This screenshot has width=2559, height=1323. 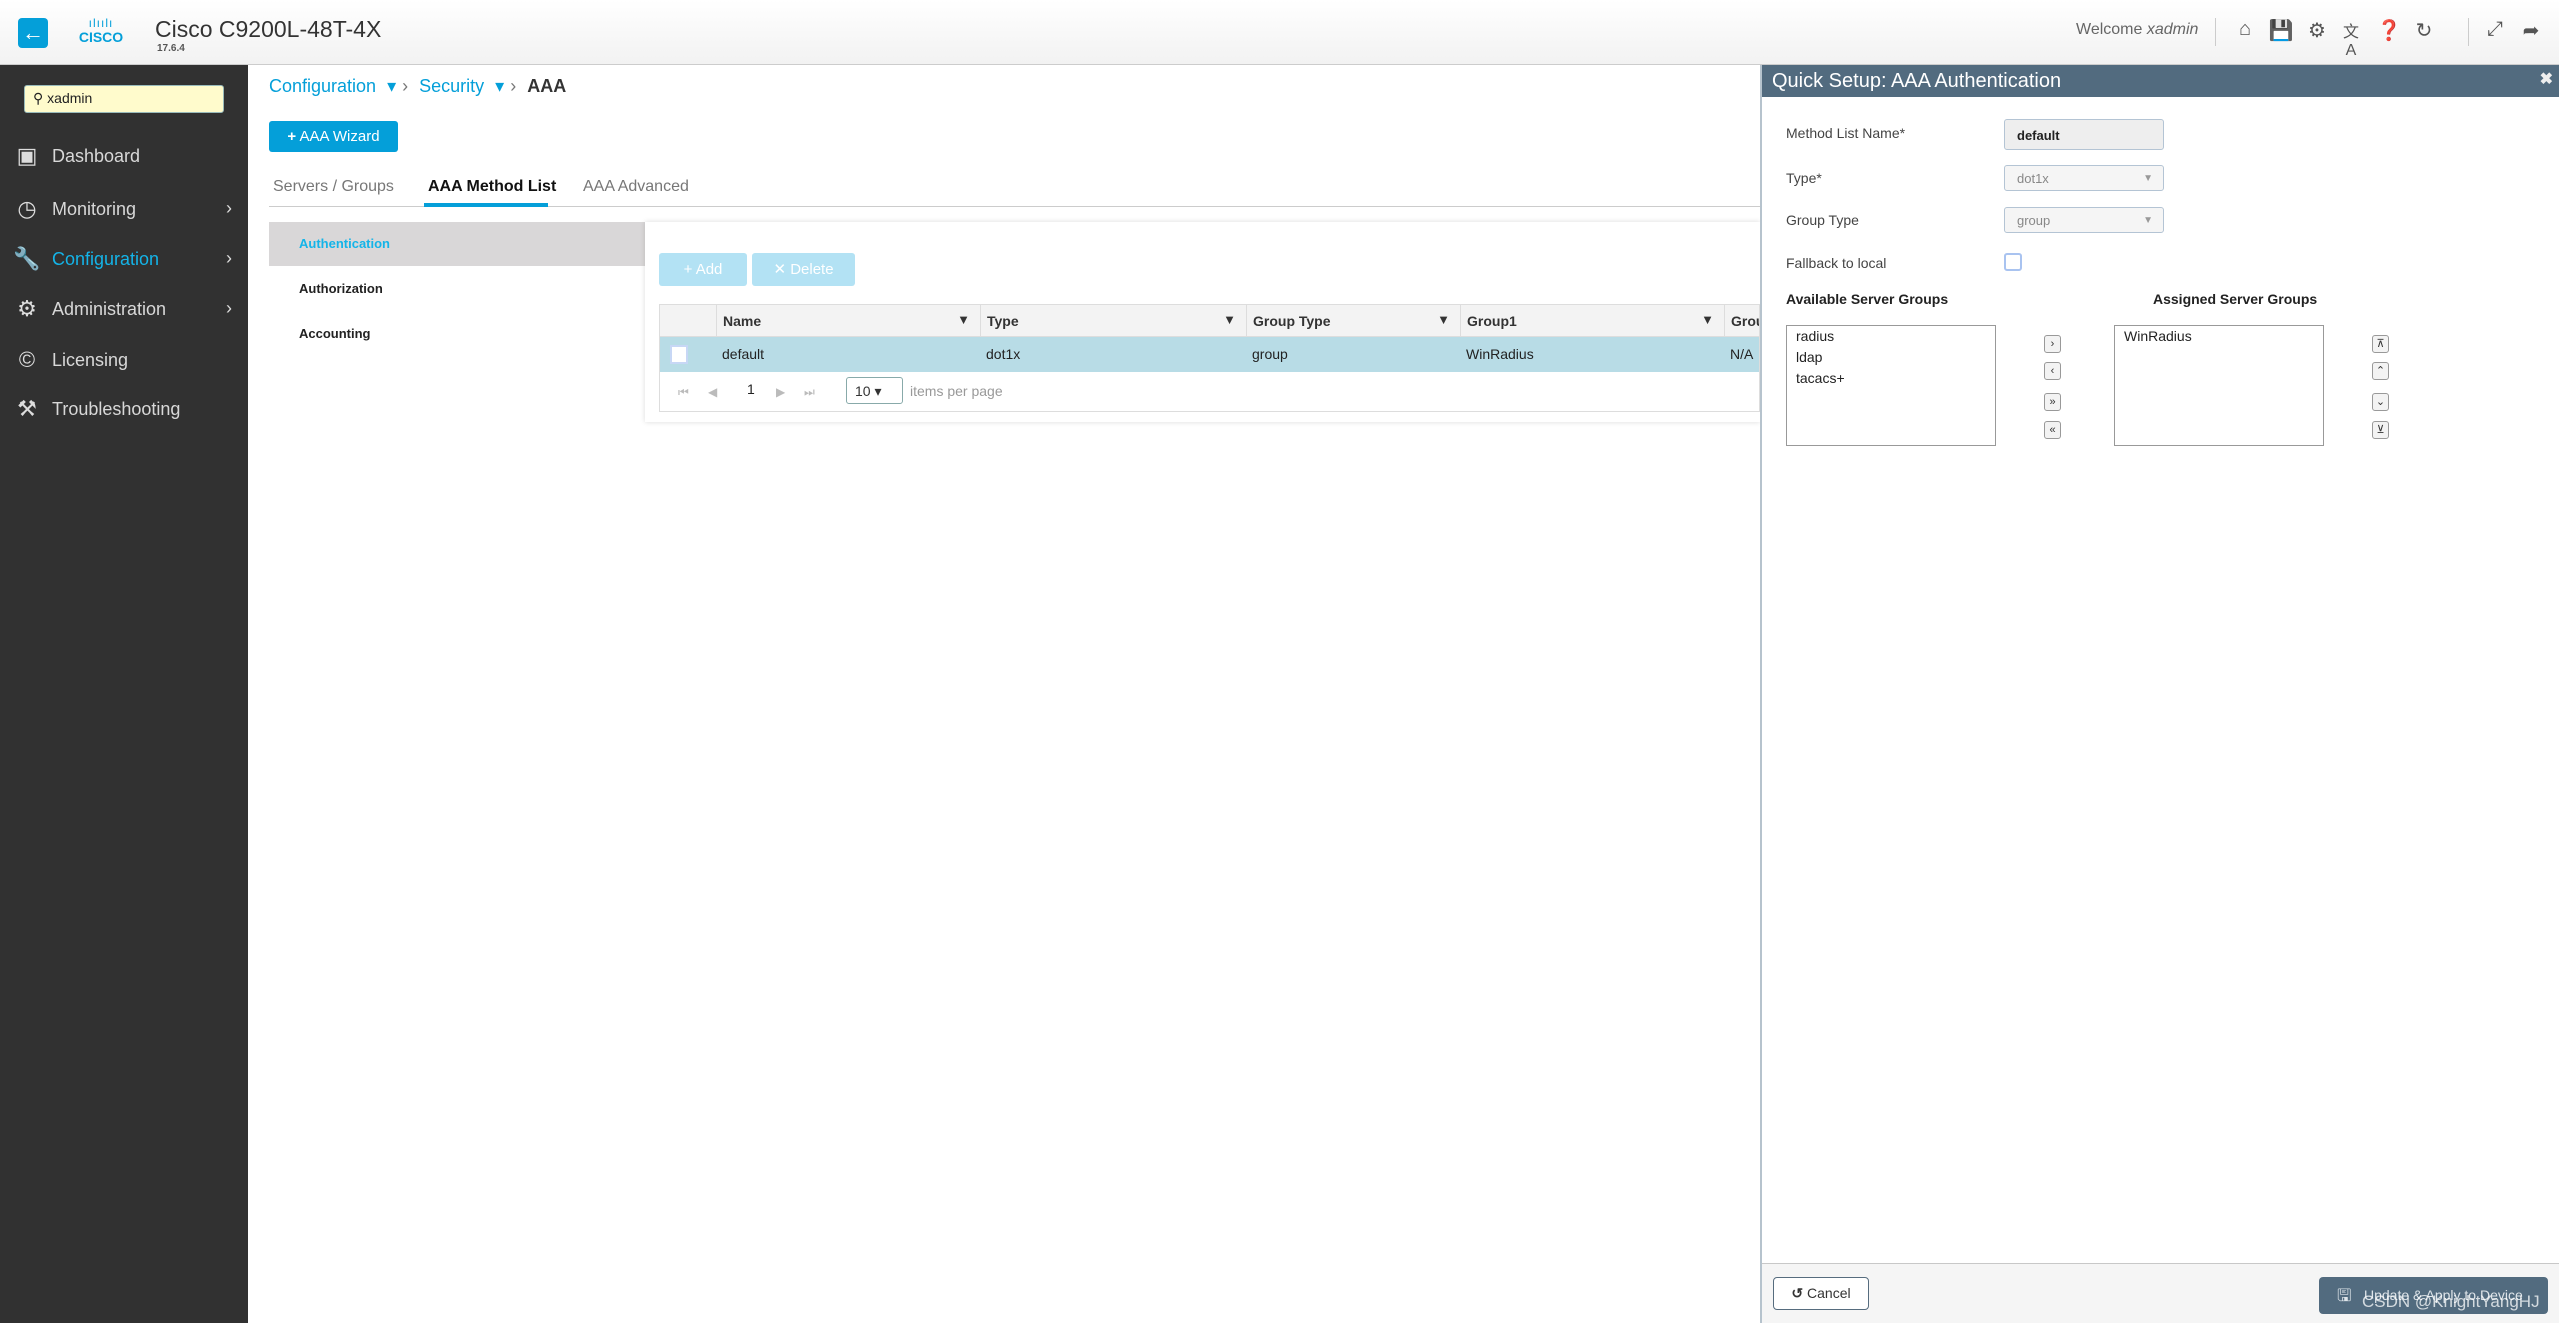 I want to click on assigned-groups-list: WinRadius, so click(x=2219, y=385).